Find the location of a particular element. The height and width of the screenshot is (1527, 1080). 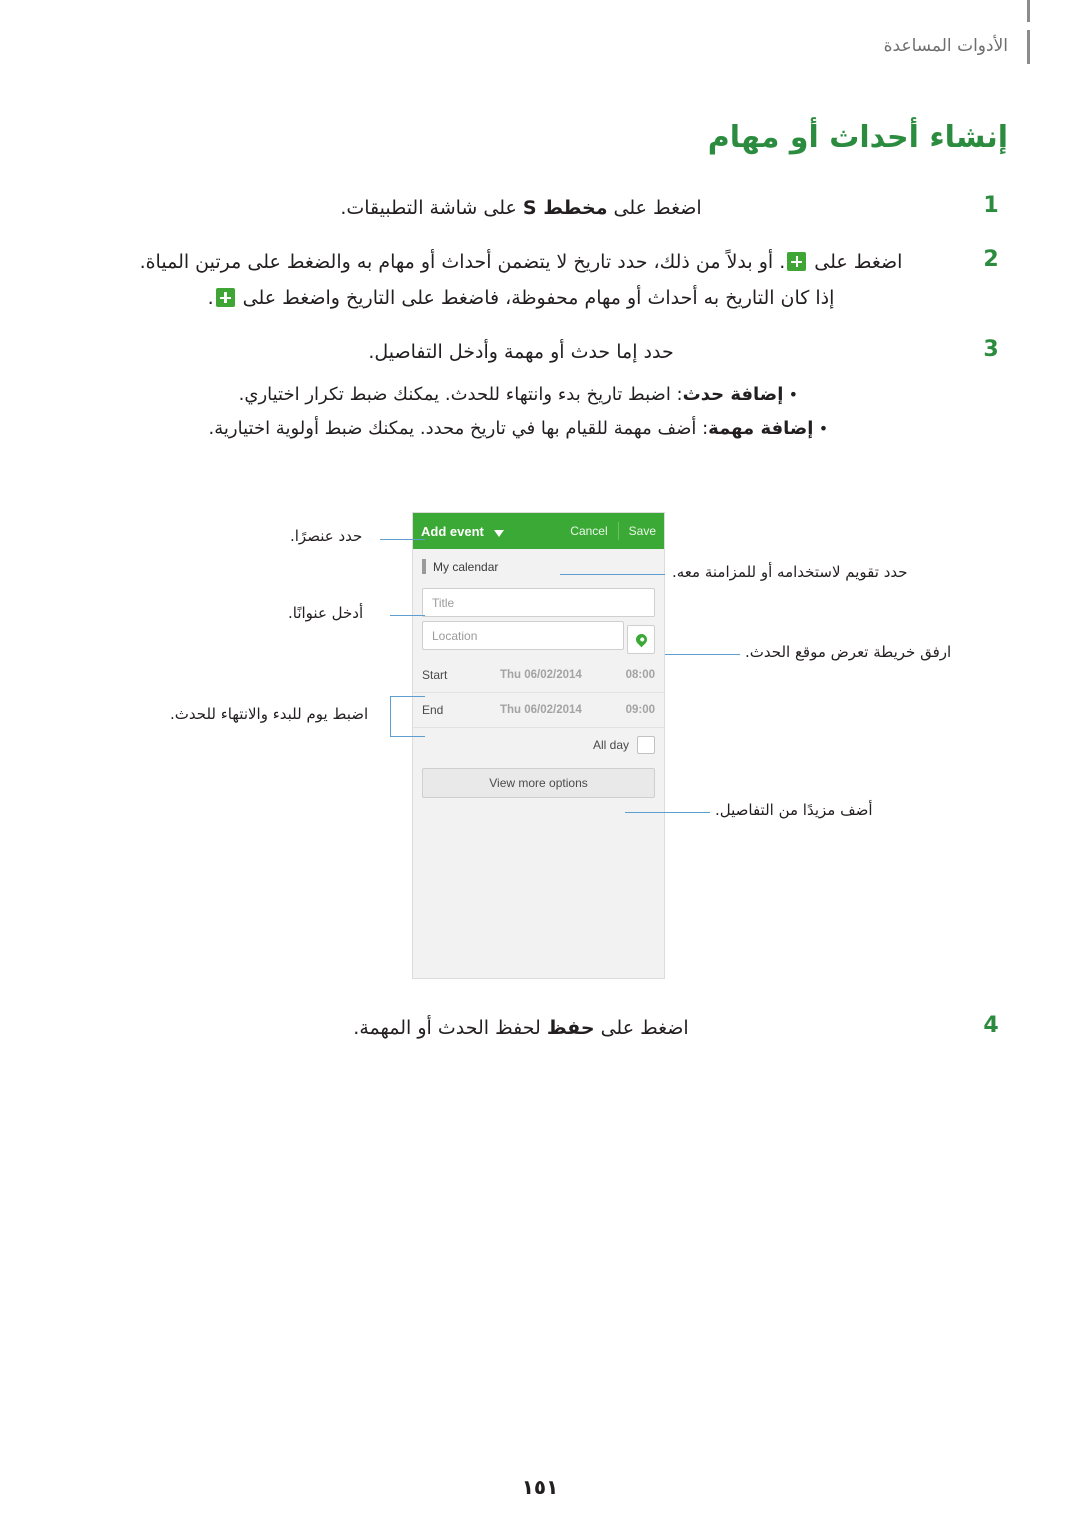

view-more-label: View more options is located at coordinates (538, 783).